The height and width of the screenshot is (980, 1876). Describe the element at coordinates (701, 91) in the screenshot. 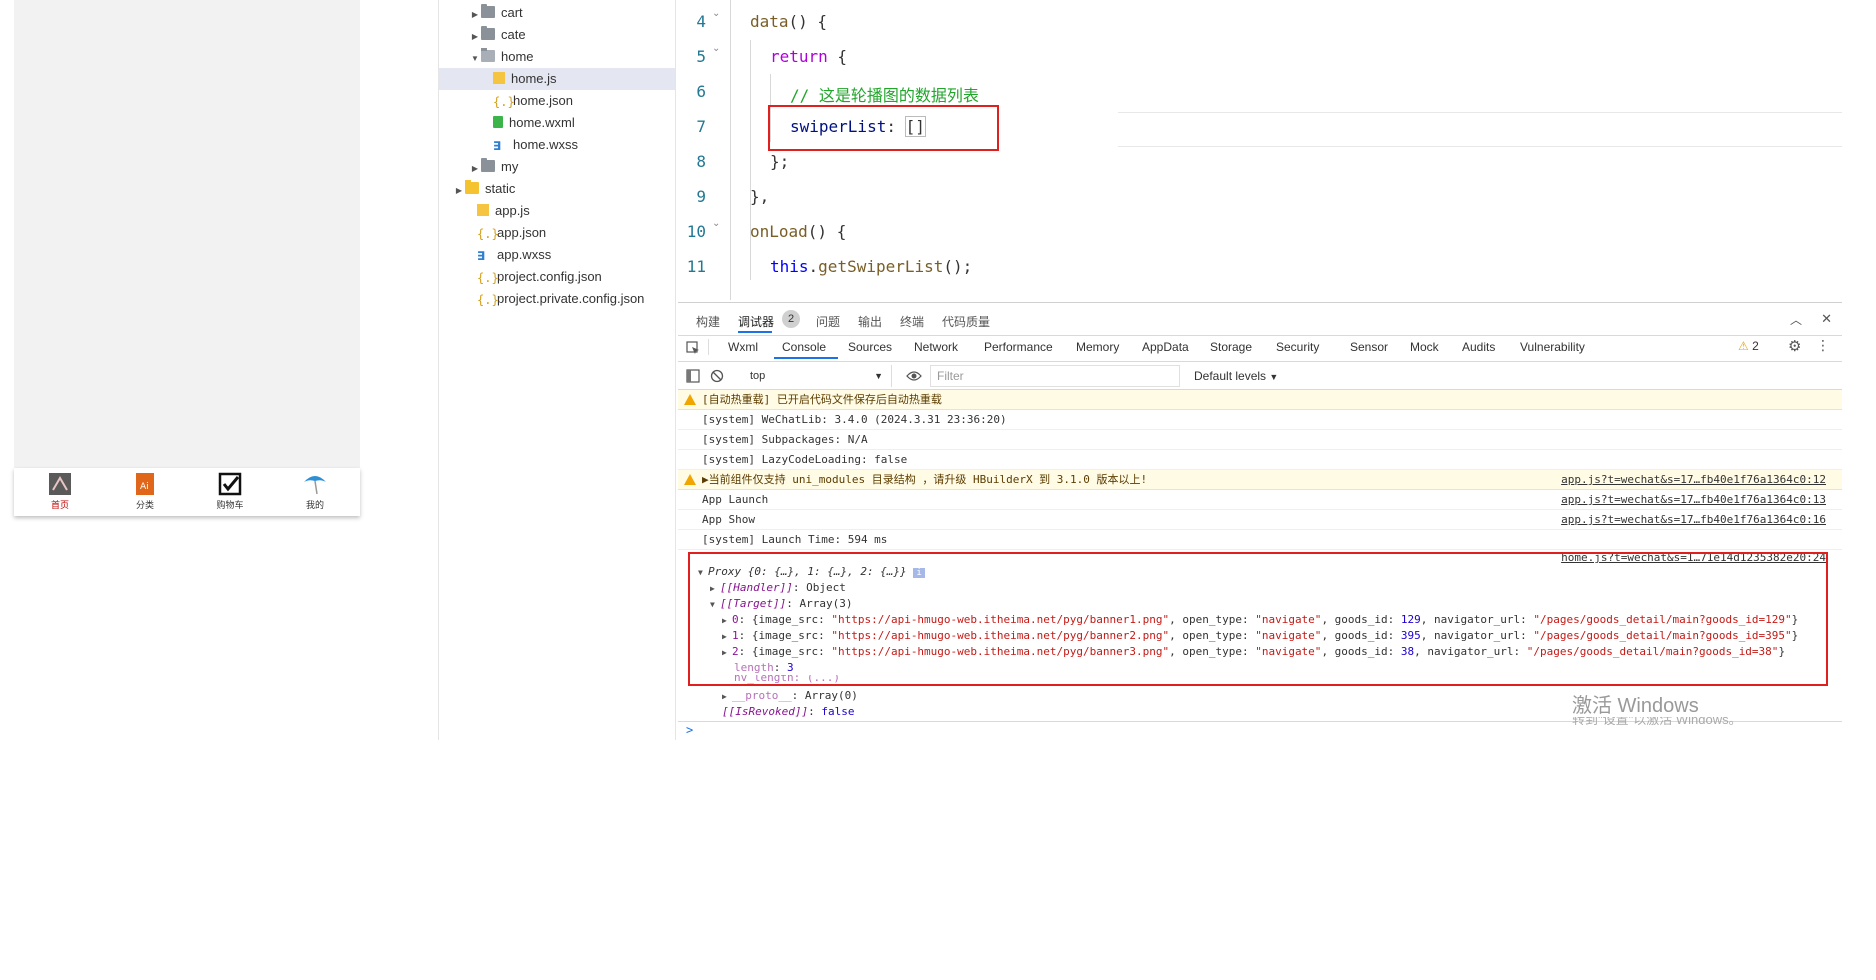

I see `line-number: 6` at that location.